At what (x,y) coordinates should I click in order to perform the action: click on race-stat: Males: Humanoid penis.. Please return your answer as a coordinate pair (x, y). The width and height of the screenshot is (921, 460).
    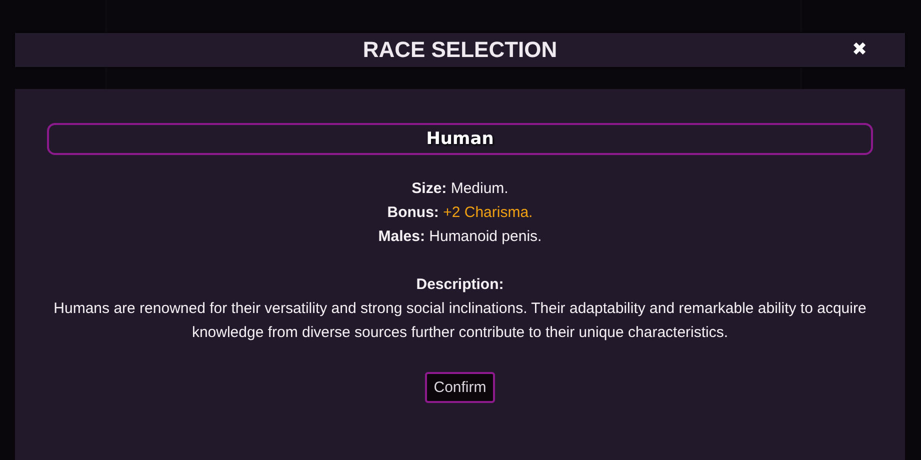
    Looking at the image, I should click on (460, 237).